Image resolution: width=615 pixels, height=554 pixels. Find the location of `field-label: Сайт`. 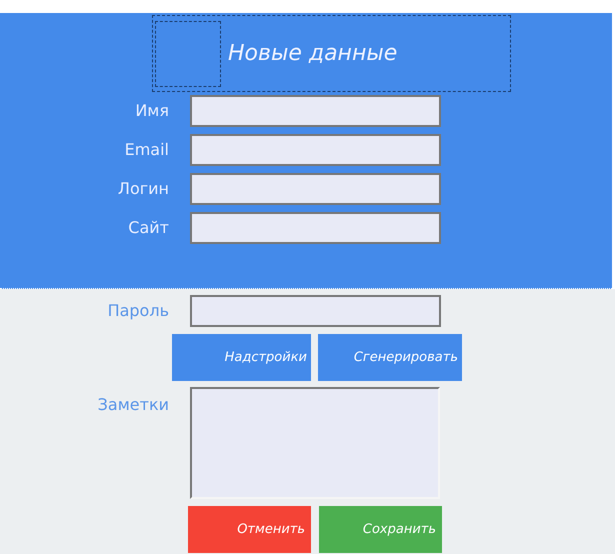

field-label: Сайт is located at coordinates (148, 228).